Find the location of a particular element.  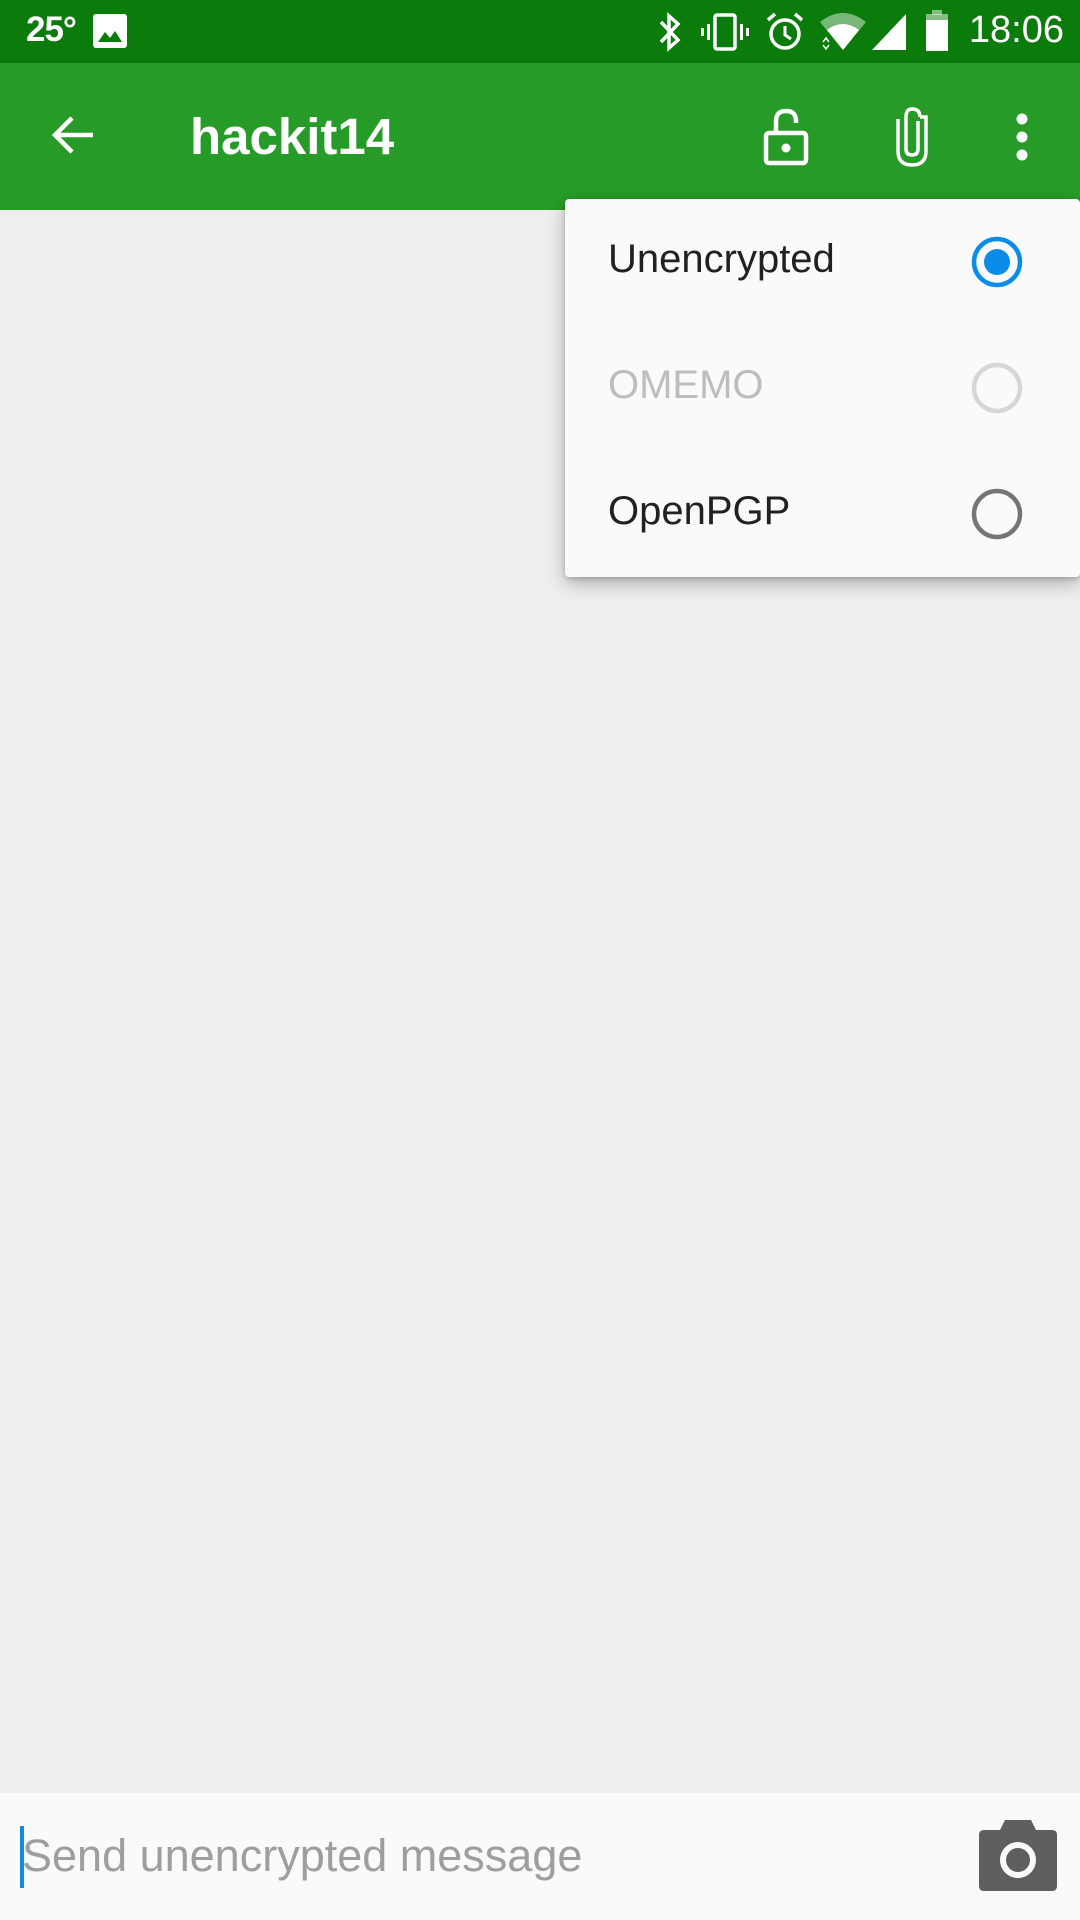

more-vert-icon is located at coordinates (1022, 137).